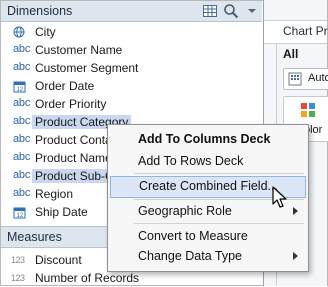 The image size is (328, 287). Describe the element at coordinates (231, 11) in the screenshot. I see `search-icon` at that location.